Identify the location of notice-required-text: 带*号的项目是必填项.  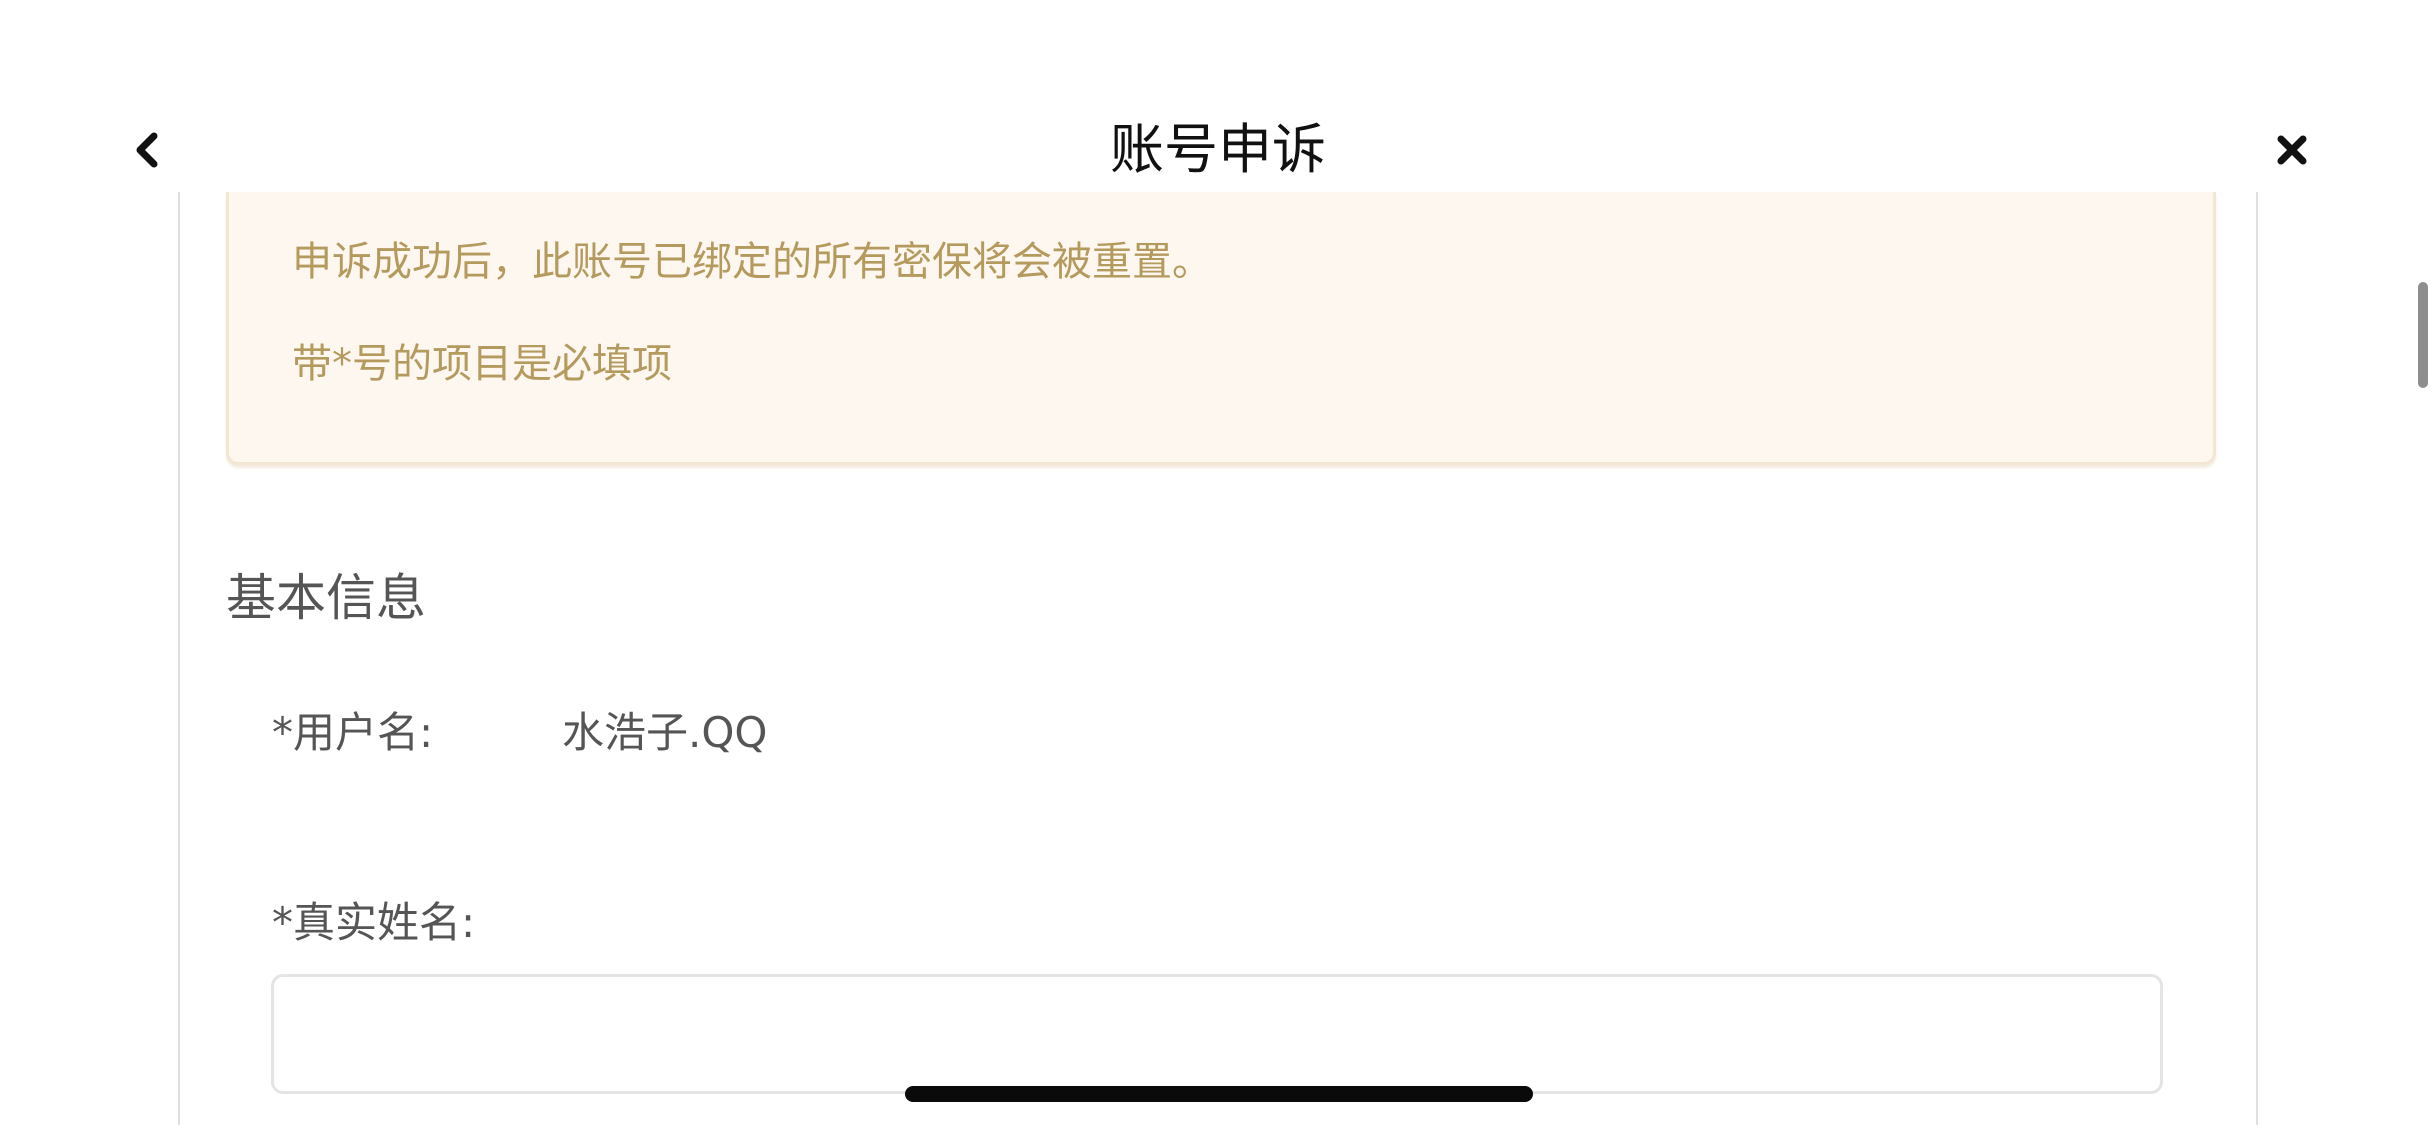
(482, 364).